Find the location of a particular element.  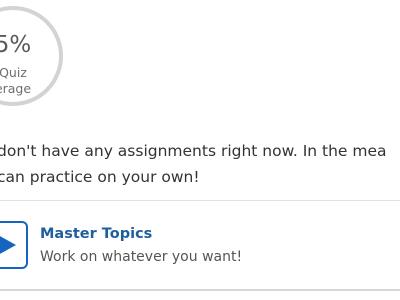

quiz-average-label-line2: erage is located at coordinates (16, 88).